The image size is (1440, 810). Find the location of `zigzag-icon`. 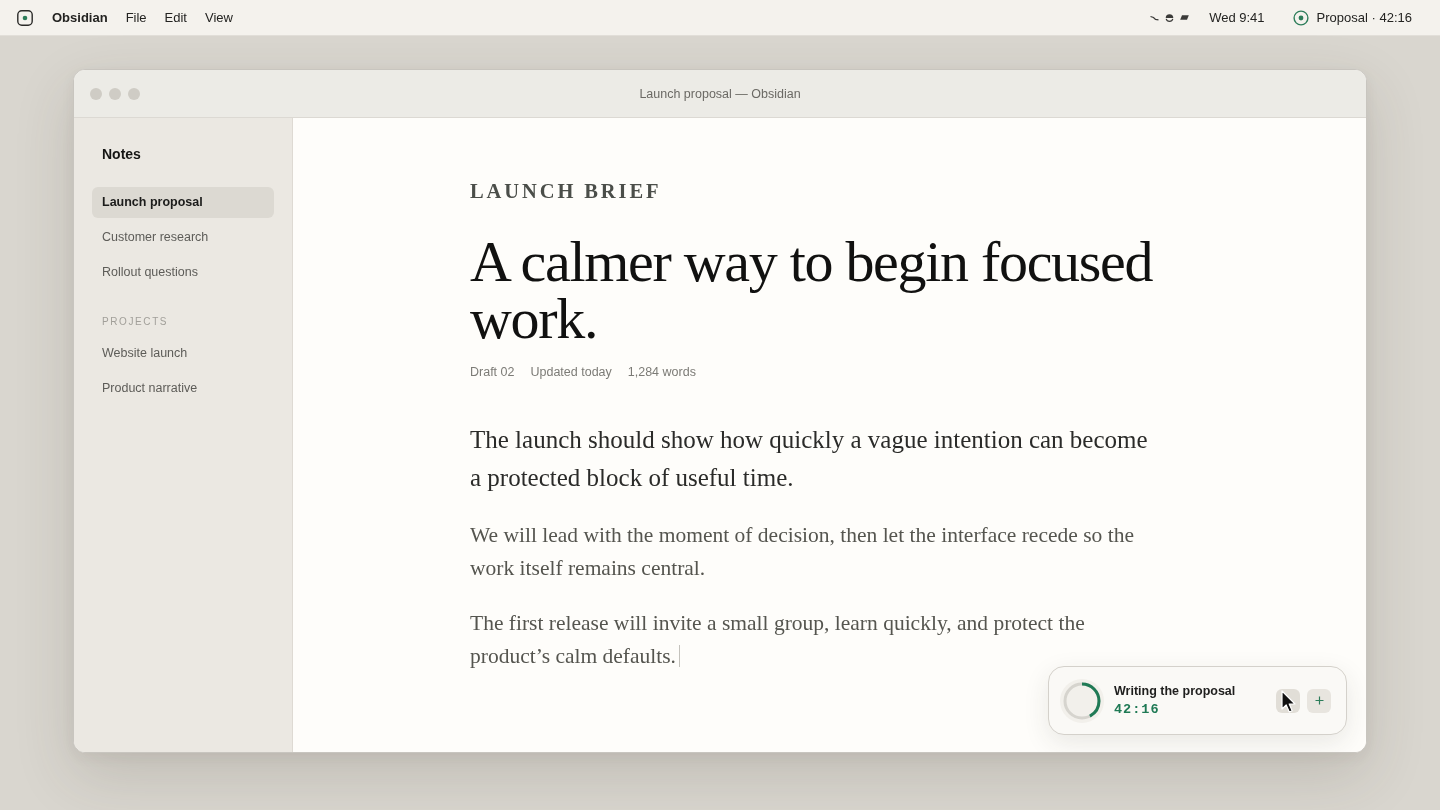

zigzag-icon is located at coordinates (1155, 17).